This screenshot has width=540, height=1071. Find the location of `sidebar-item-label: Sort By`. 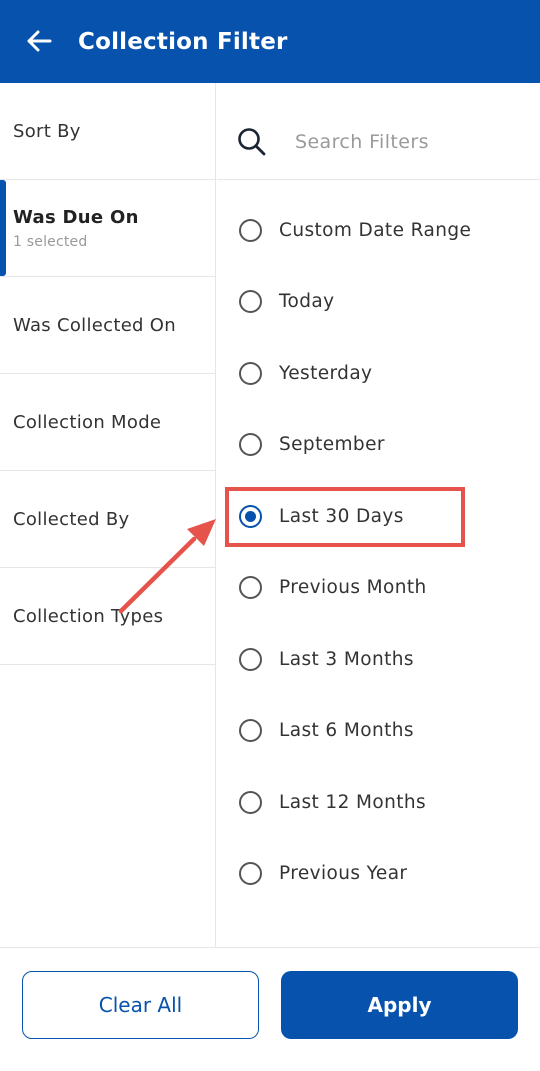

sidebar-item-label: Sort By is located at coordinates (47, 131).